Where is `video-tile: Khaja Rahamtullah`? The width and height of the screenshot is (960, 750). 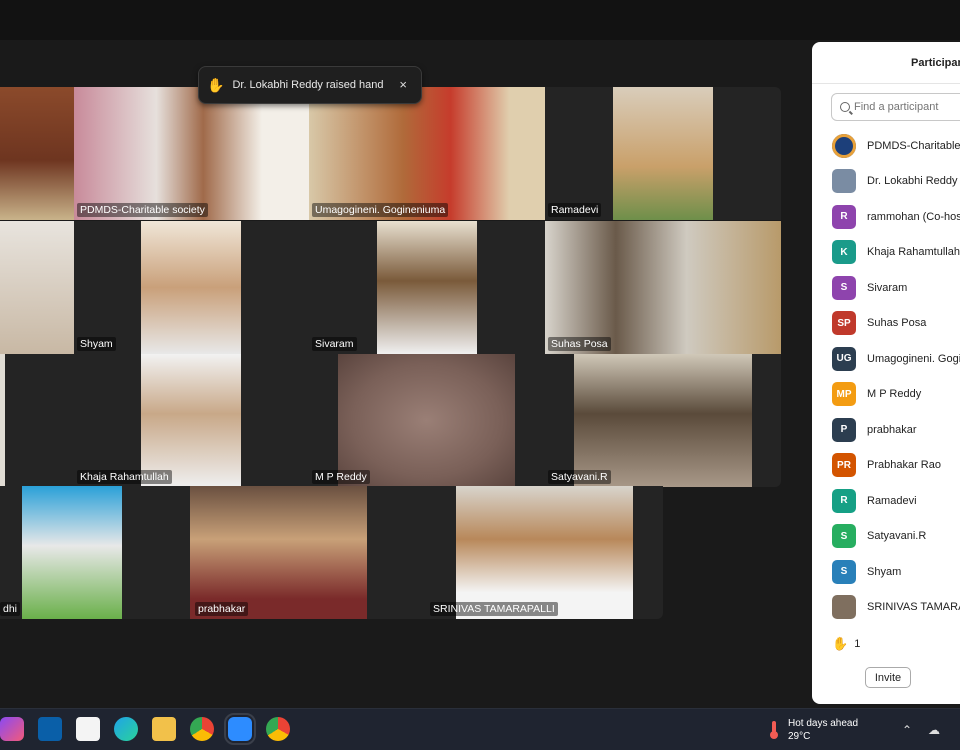
video-tile: Khaja Rahamtullah is located at coordinates (191, 420).